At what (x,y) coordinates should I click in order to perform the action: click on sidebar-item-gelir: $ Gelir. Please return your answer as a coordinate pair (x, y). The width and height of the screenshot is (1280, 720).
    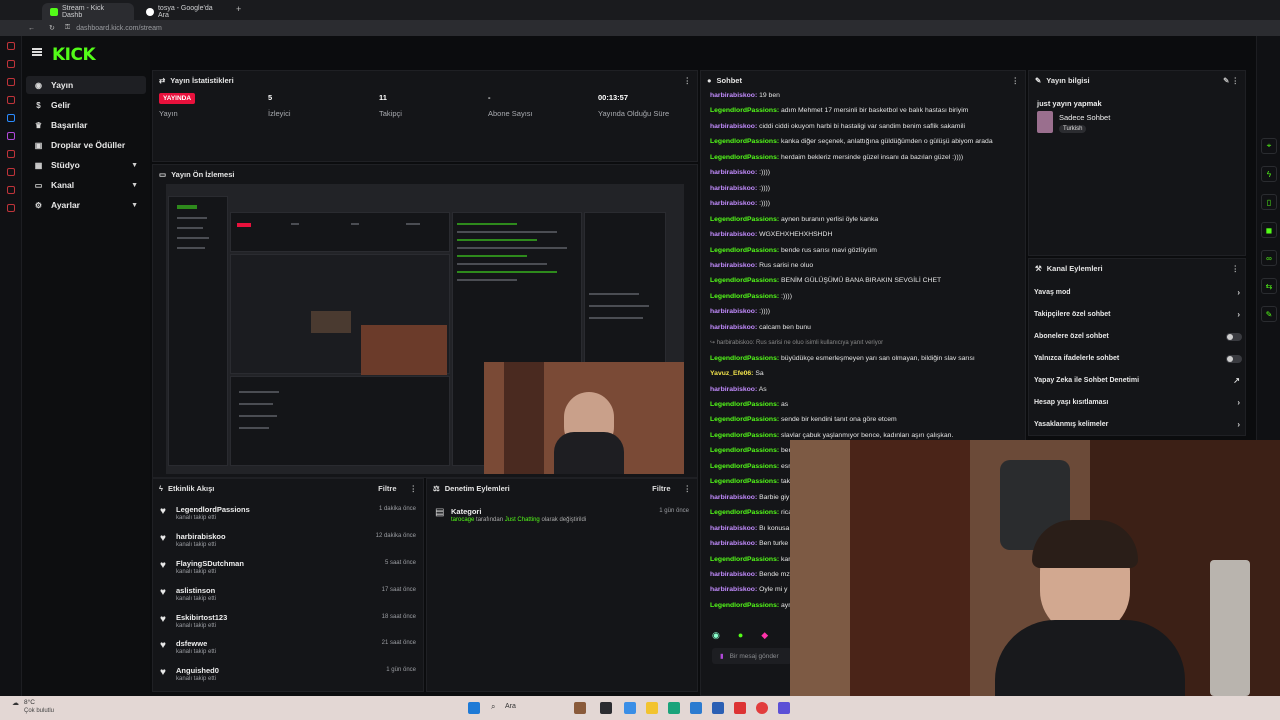
    Looking at the image, I should click on (86, 105).